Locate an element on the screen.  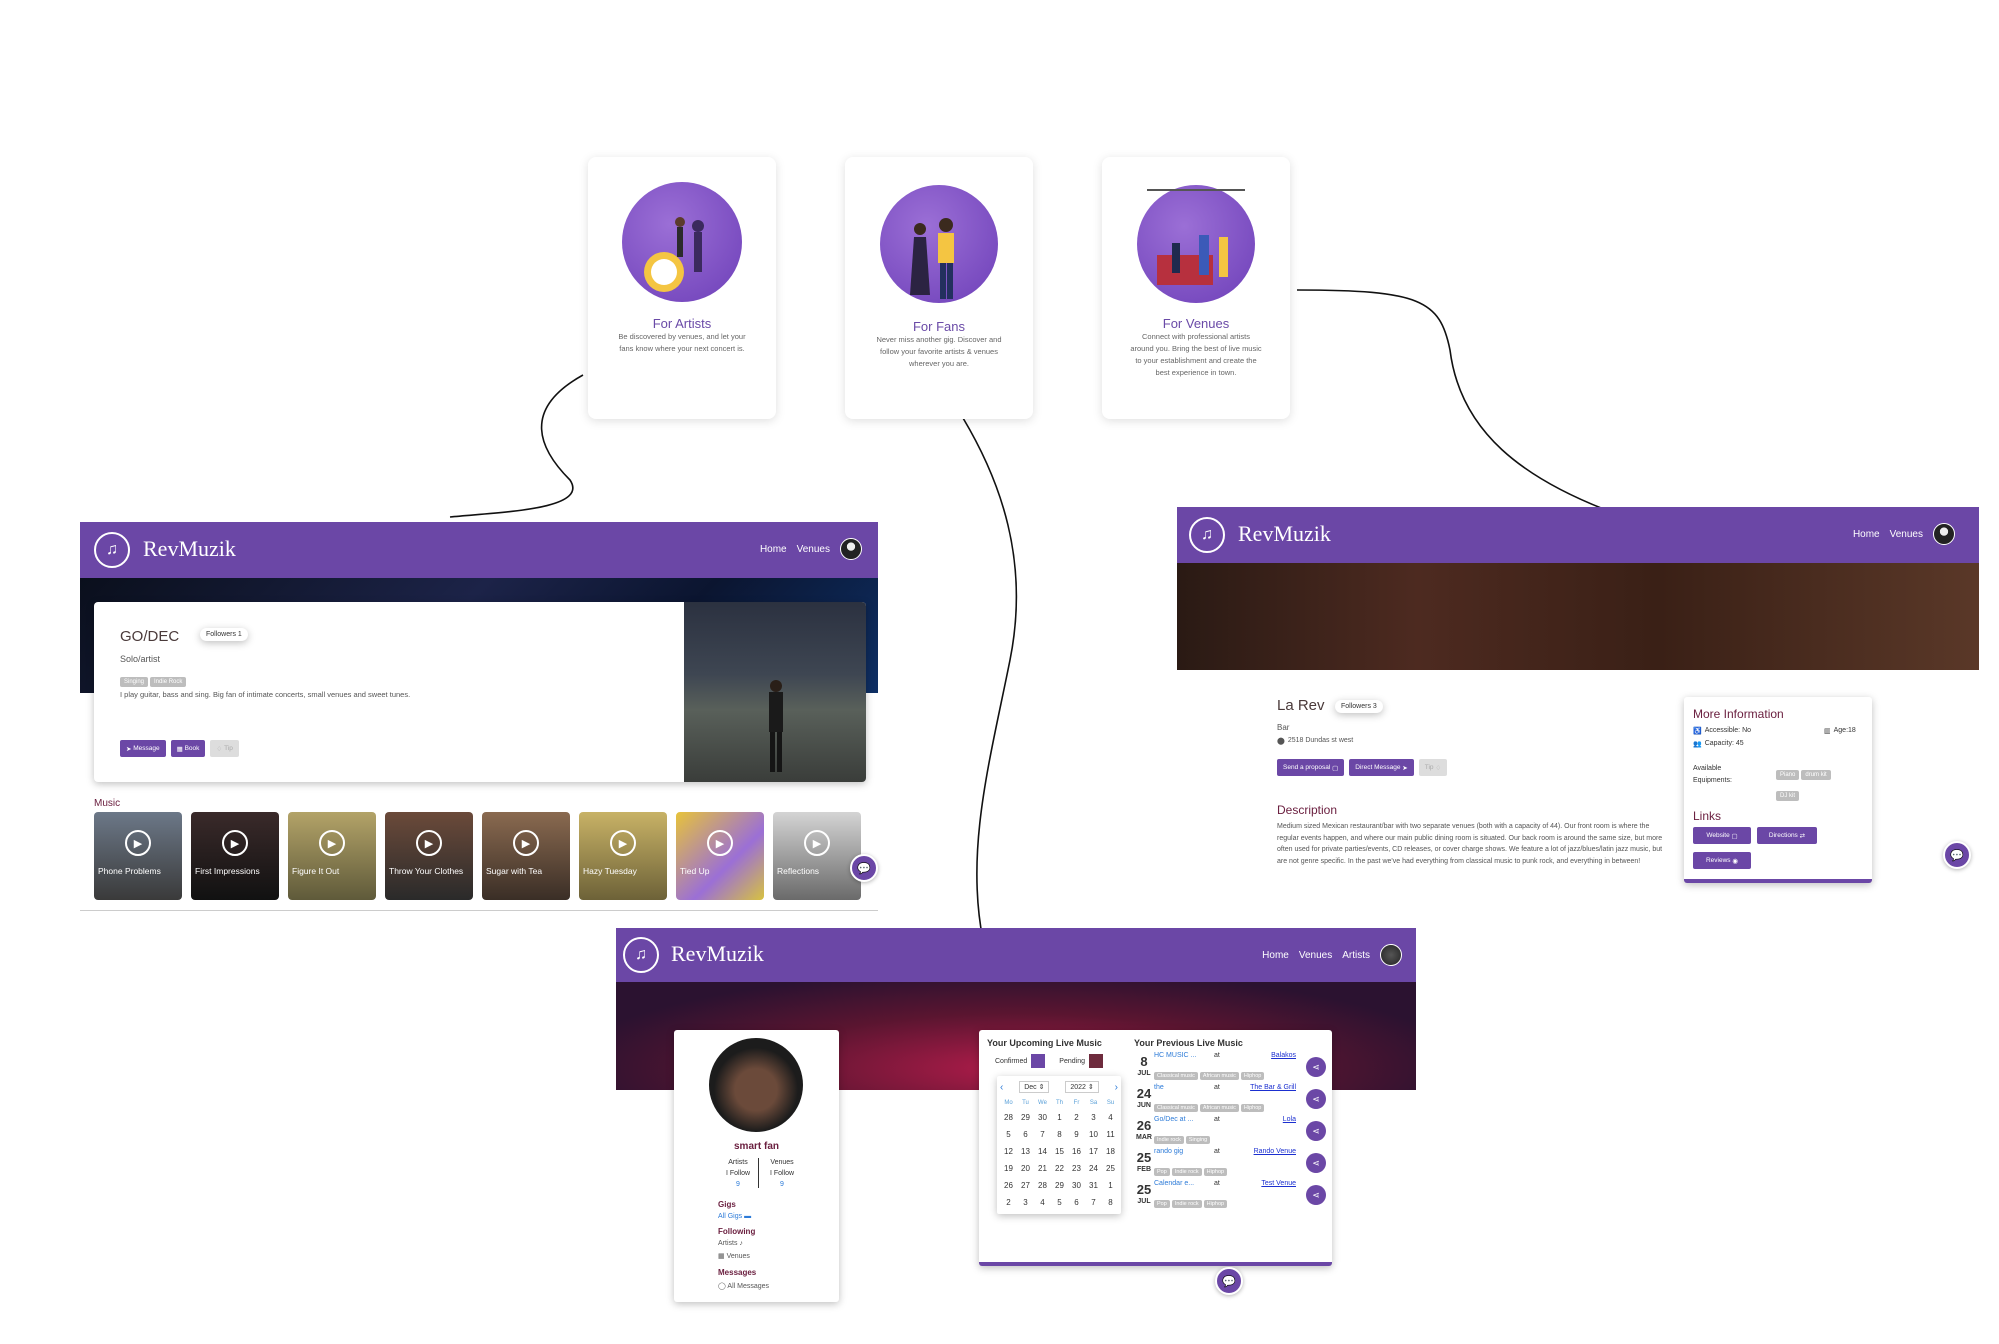
calendar-day: 27 is located at coordinates (1025, 1185).